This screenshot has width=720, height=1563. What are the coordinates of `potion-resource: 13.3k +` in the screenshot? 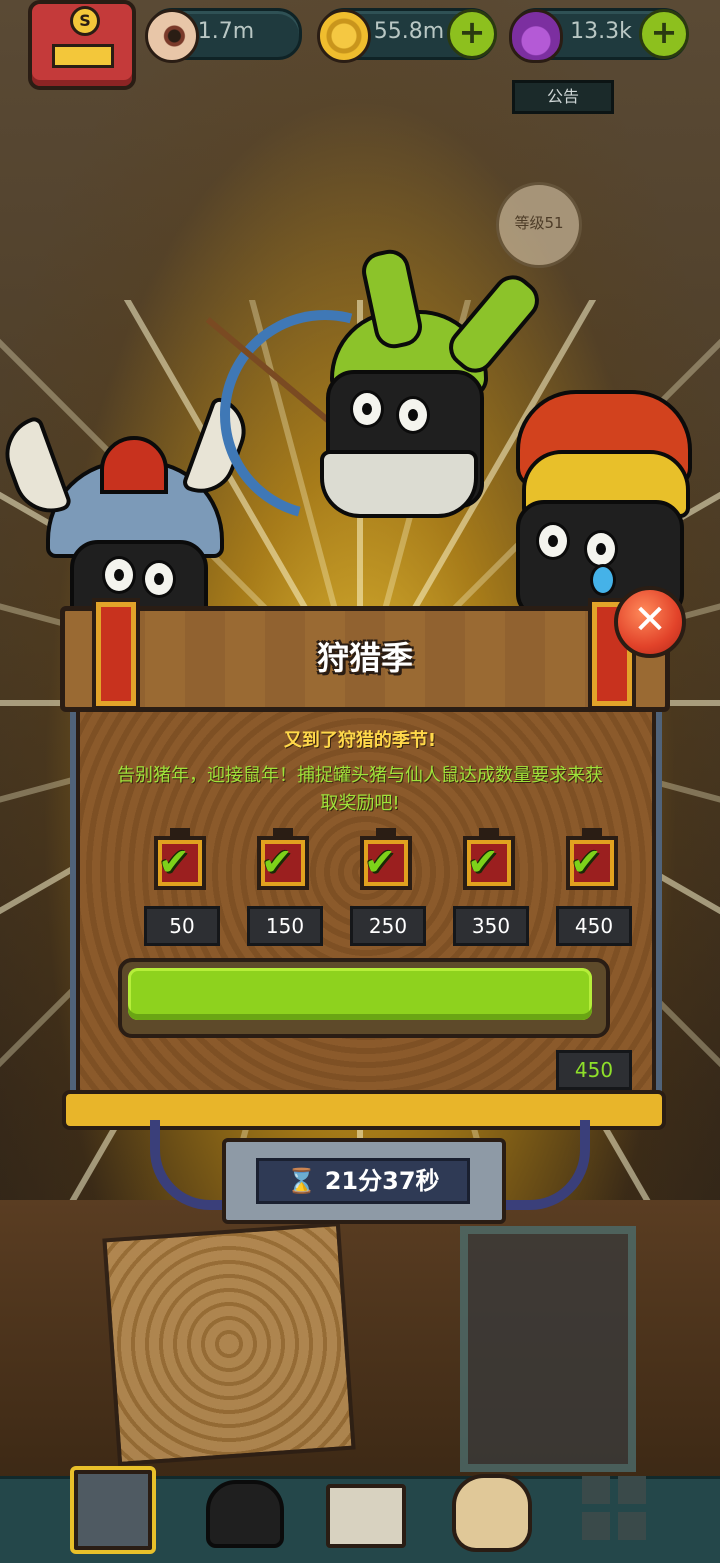 It's located at (600, 34).